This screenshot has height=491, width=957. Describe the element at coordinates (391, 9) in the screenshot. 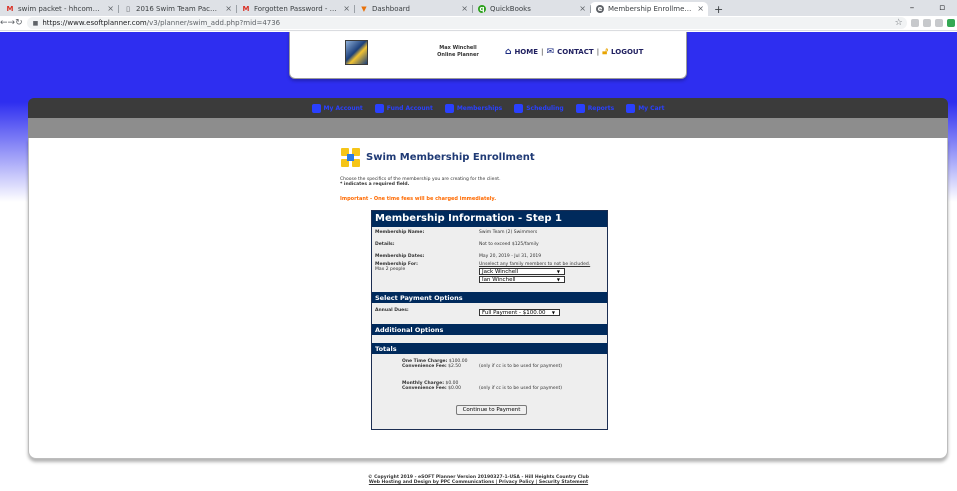

I see `tab-title: Dashboard` at that location.